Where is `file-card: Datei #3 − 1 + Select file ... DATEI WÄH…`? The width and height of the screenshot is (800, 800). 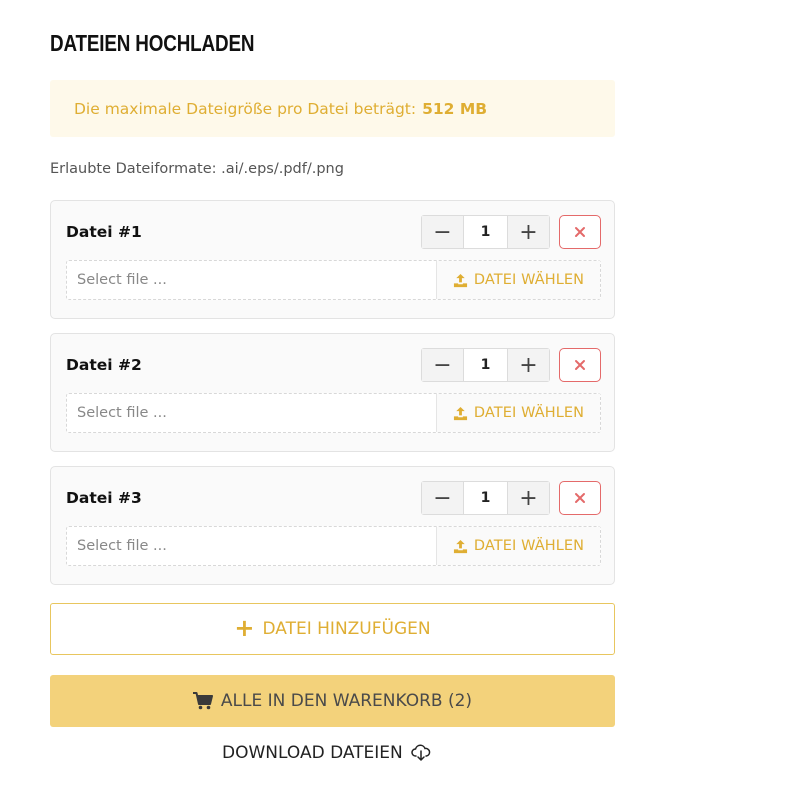
file-card: Datei #3 − 1 + Select file ... DATEI WÄH… is located at coordinates (332, 525).